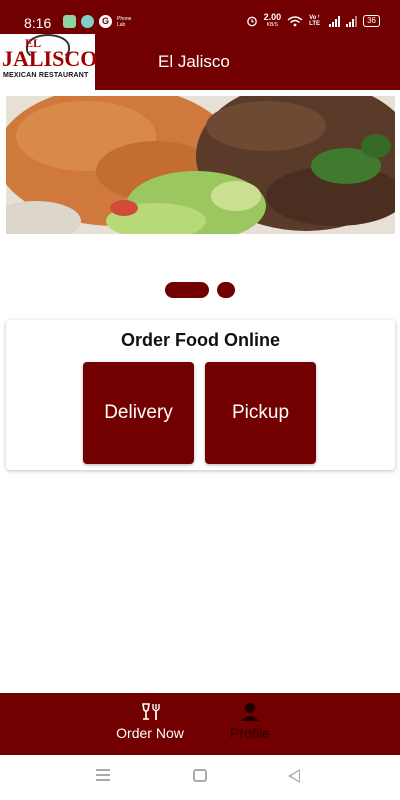 The image size is (400, 800). Describe the element at coordinates (294, 776) in the screenshot. I see `back-icon` at that location.